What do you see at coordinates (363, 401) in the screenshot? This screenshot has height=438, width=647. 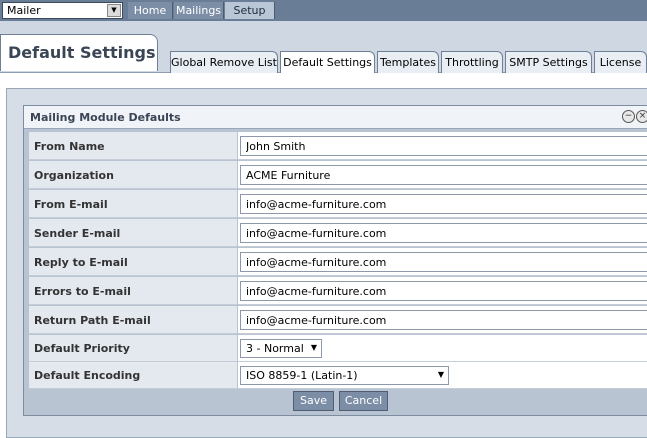 I see `cancel-button: Cancel` at bounding box center [363, 401].